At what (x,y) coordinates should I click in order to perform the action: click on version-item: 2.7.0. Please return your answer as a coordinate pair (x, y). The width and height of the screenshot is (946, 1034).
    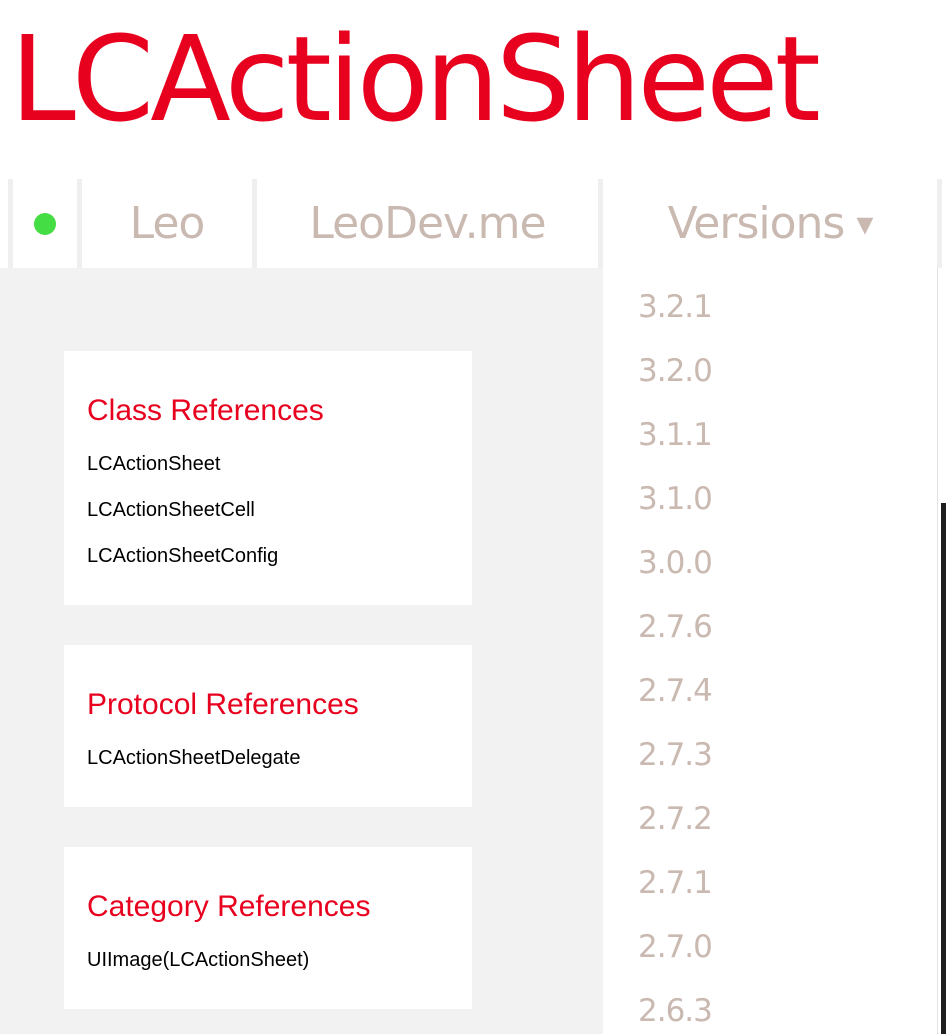
    Looking at the image, I should click on (675, 947).